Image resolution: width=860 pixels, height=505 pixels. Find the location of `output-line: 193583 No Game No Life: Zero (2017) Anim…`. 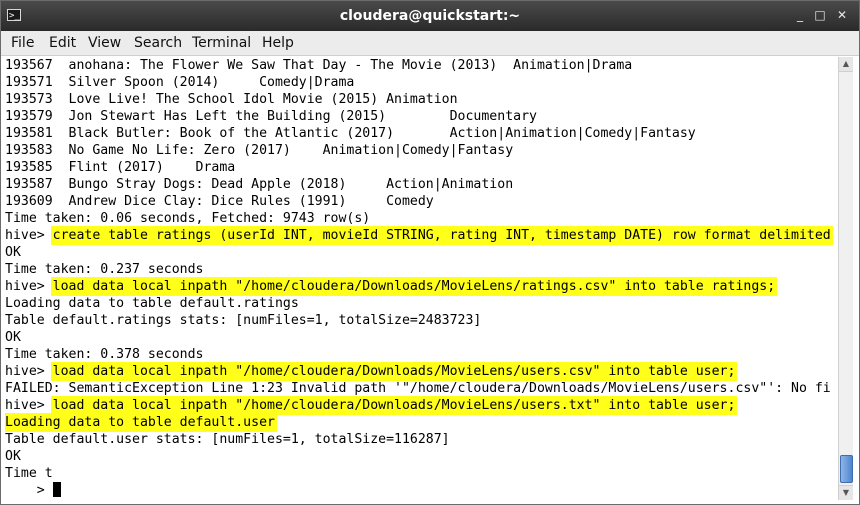

output-line: 193583 No Game No Life: Zero (2017) Anim… is located at coordinates (259, 150).